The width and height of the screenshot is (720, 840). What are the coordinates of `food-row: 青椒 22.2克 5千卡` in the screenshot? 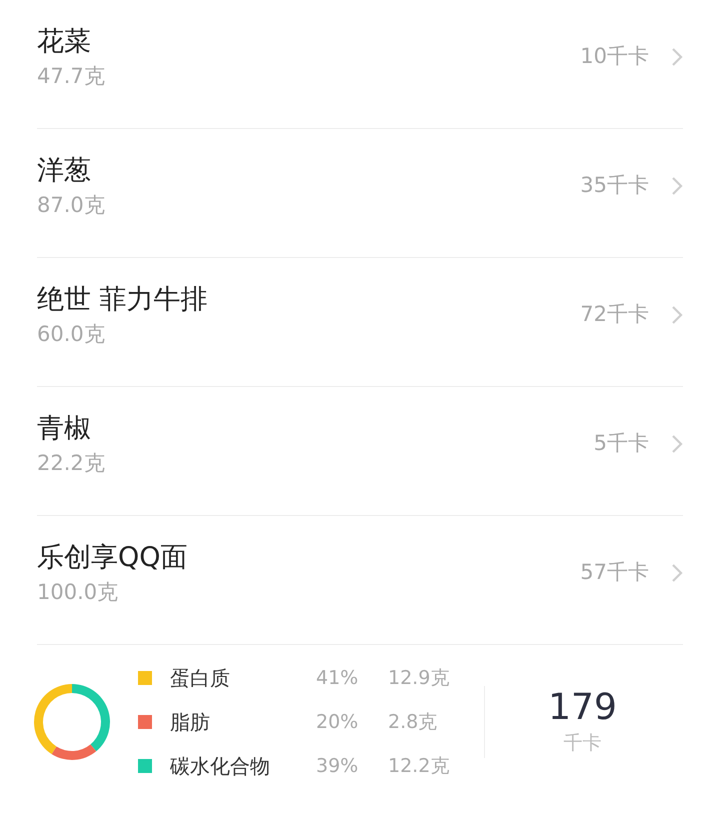 It's located at (360, 451).